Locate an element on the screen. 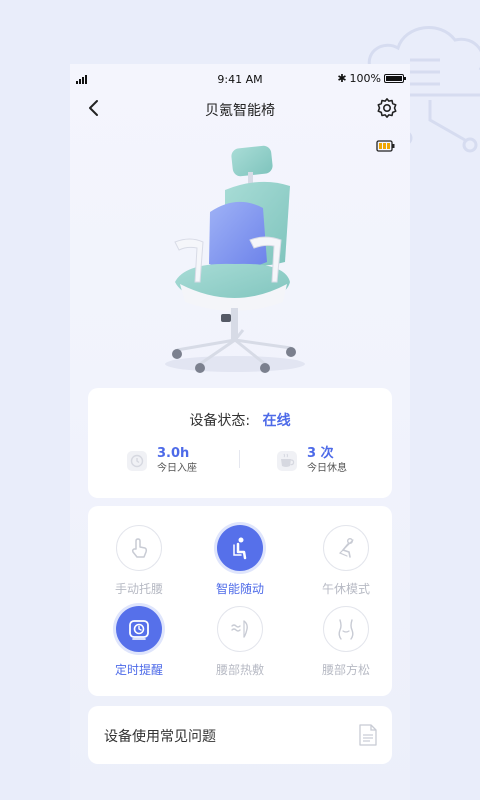 Image resolution: width=480 pixels, height=800 pixels. device-status-card: 设备状态: 在线 3.0h 今日入座 3 次 今日休息 is located at coordinates (240, 443).